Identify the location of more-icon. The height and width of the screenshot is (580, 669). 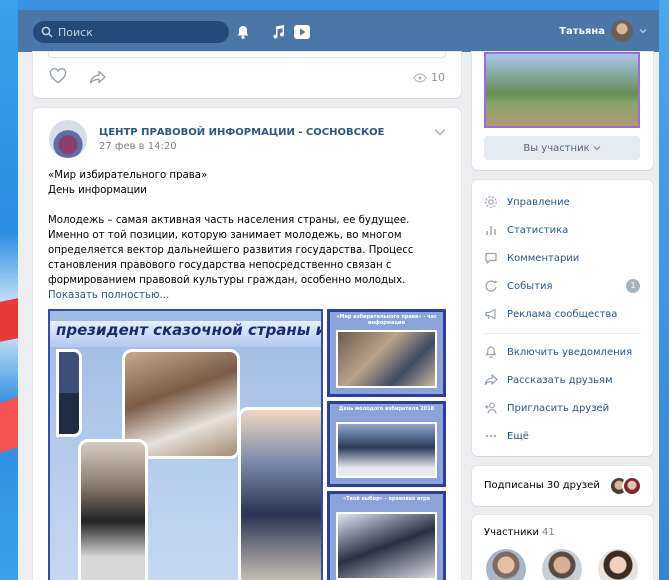
(491, 436).